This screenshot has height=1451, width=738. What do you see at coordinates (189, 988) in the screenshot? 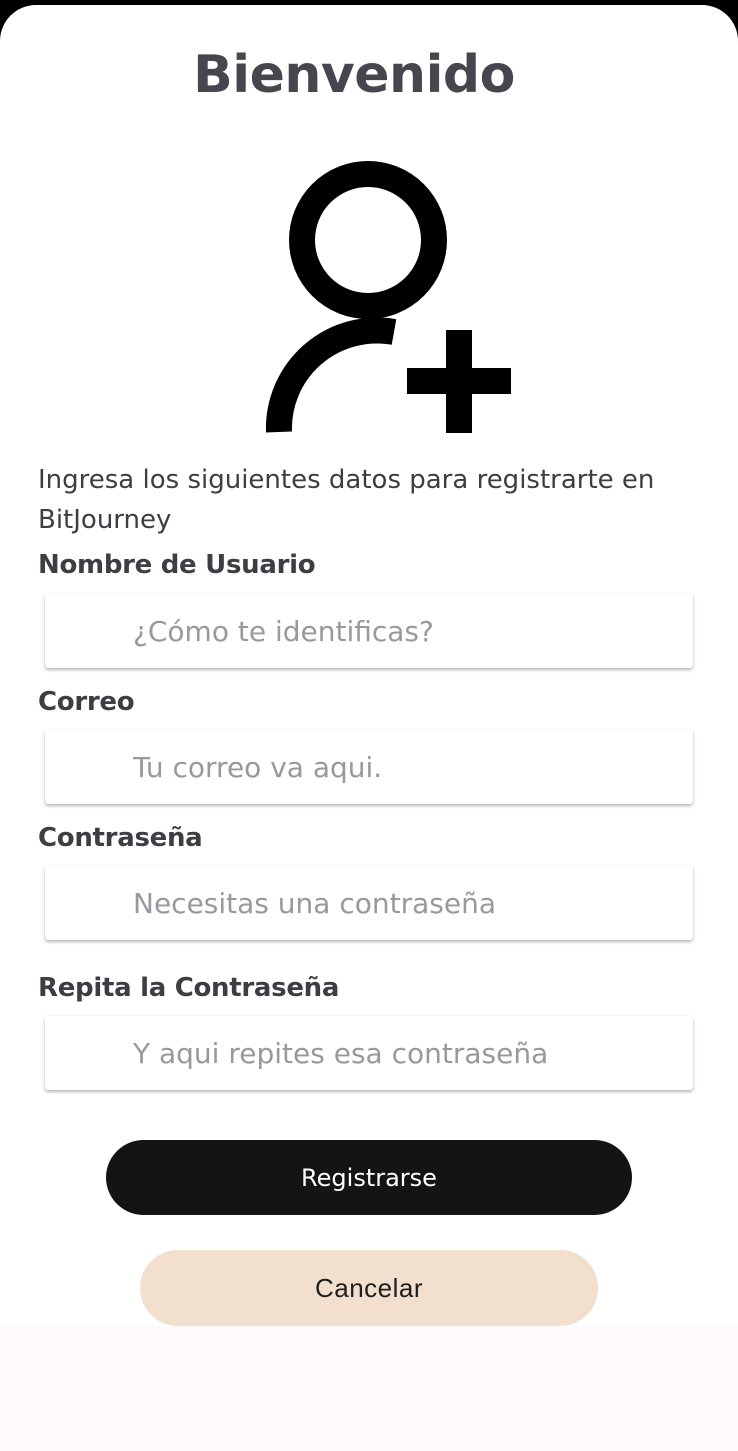
I see `password-repeat-label: Repita la Contraseña` at bounding box center [189, 988].